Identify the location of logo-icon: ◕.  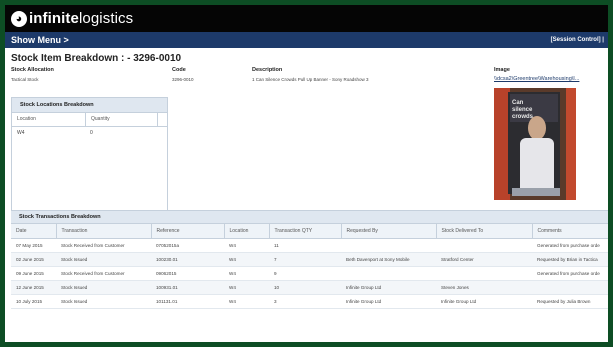
(19, 18).